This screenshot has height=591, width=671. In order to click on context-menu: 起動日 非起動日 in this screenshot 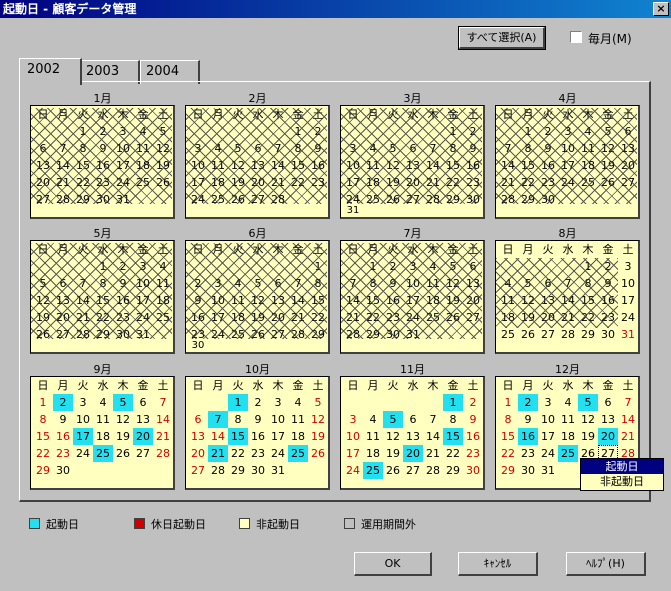, I will do `click(622, 474)`.